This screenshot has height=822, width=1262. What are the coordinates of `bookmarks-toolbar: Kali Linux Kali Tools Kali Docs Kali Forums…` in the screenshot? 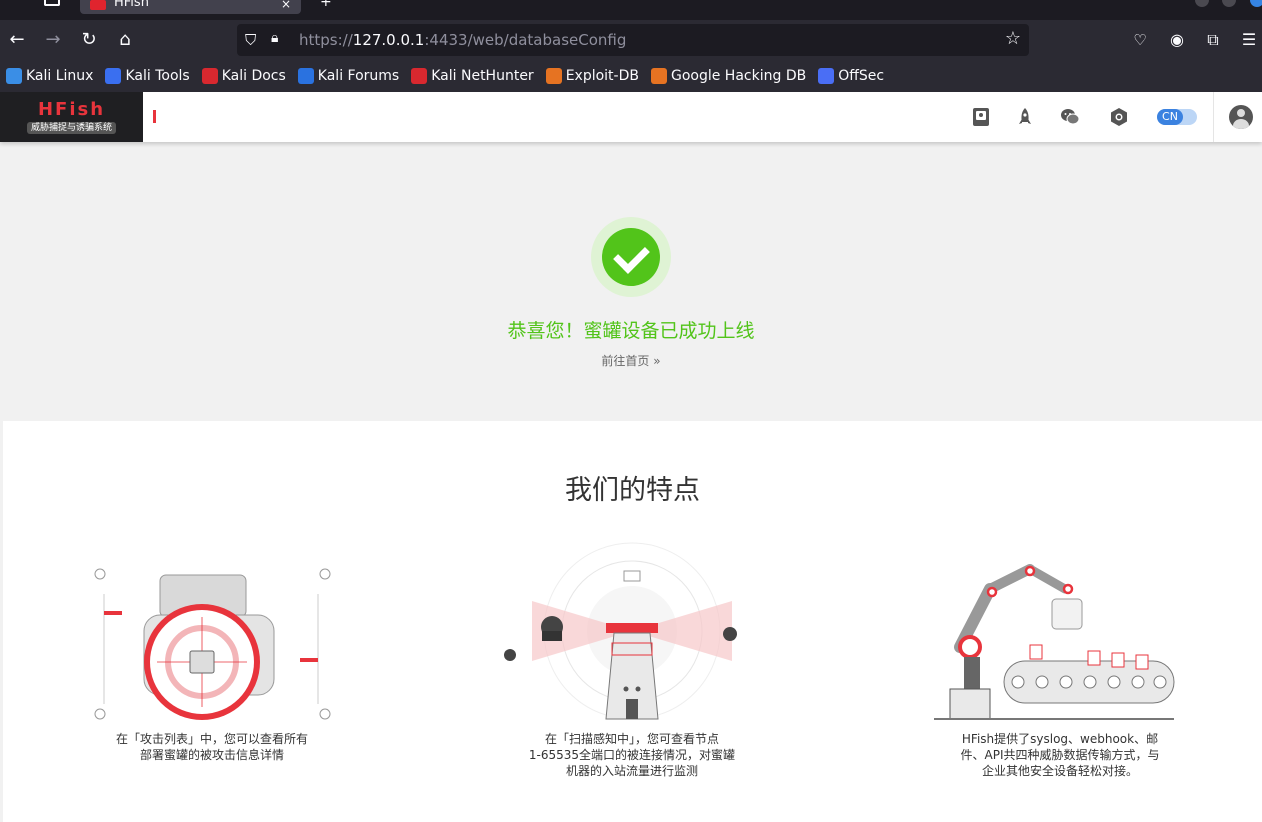 It's located at (631, 76).